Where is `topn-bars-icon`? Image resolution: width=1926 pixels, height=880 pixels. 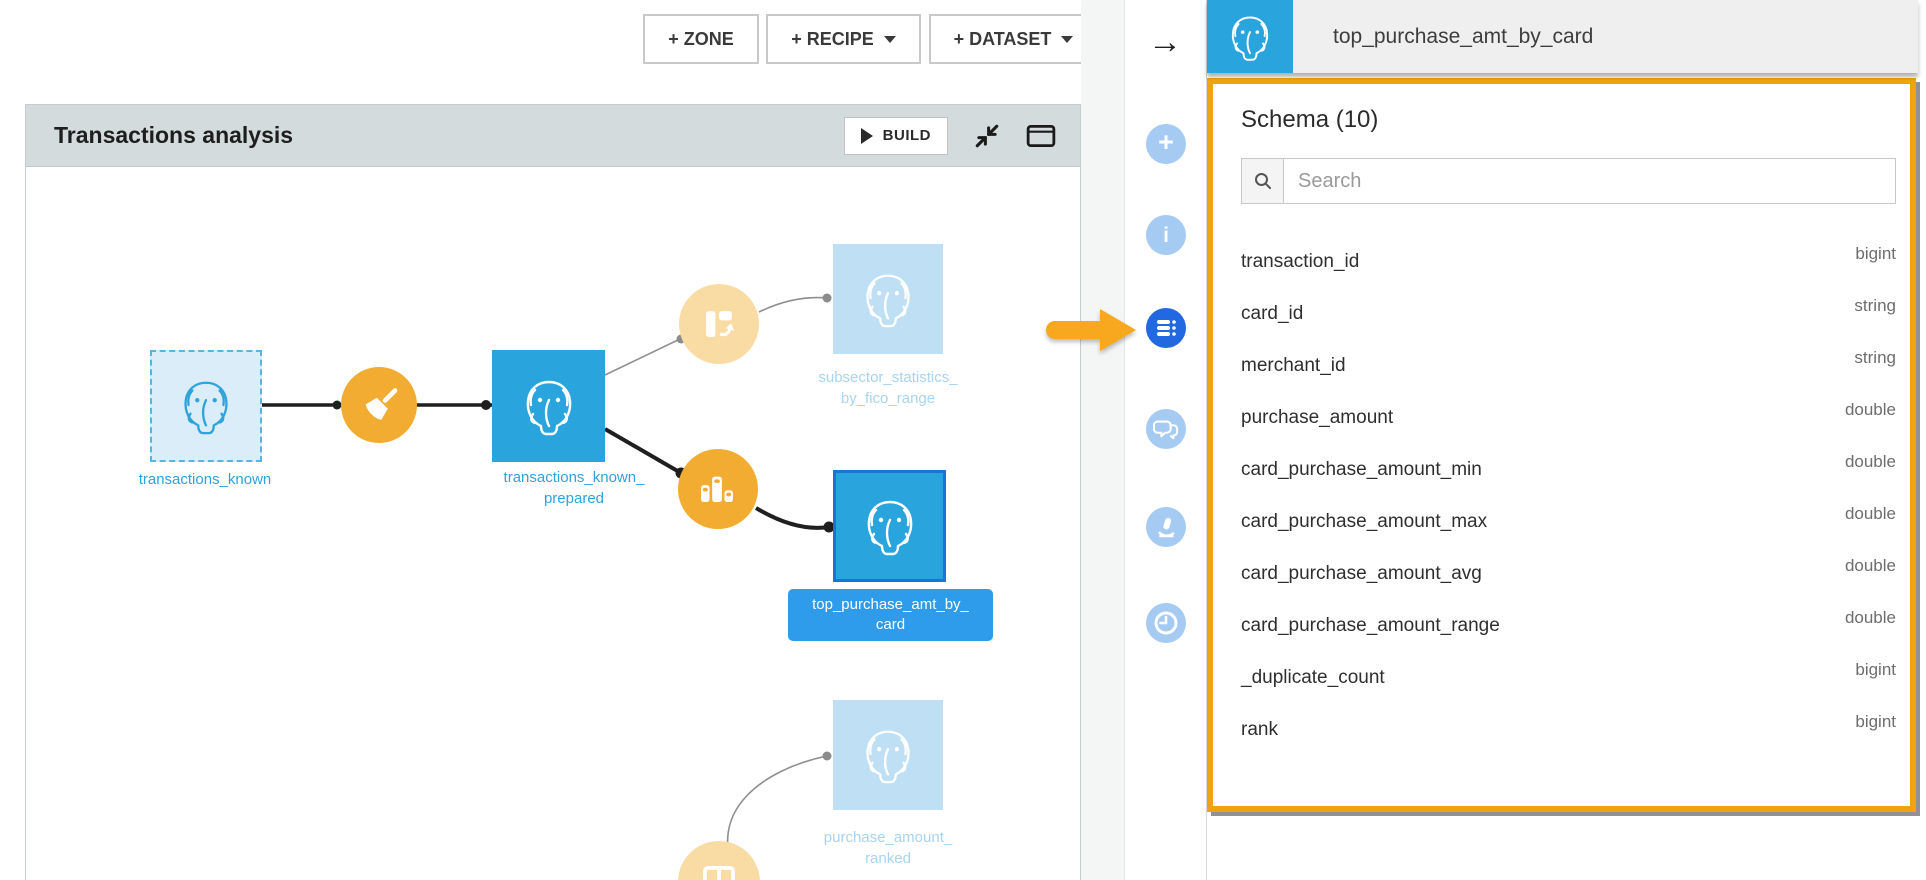 topn-bars-icon is located at coordinates (717, 489).